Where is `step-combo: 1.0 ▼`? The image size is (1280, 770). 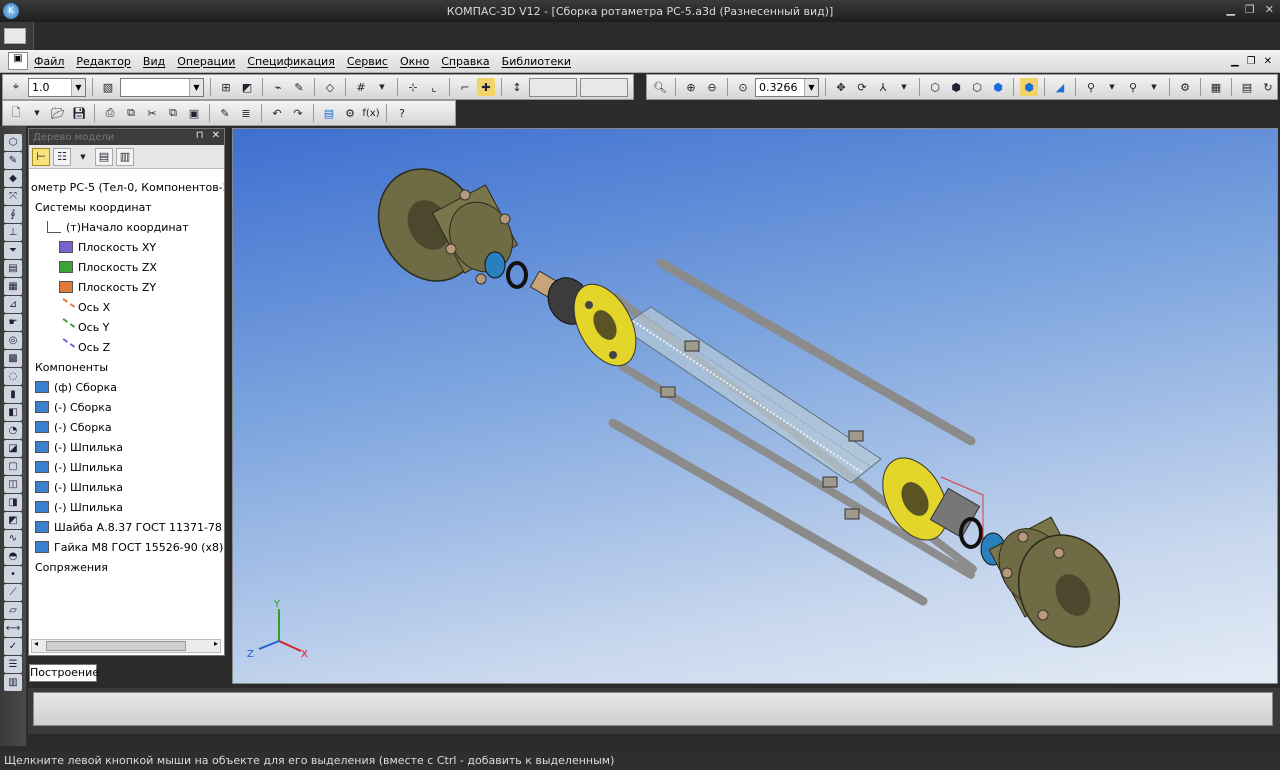
step-combo: 1.0 ▼ is located at coordinates (57, 87).